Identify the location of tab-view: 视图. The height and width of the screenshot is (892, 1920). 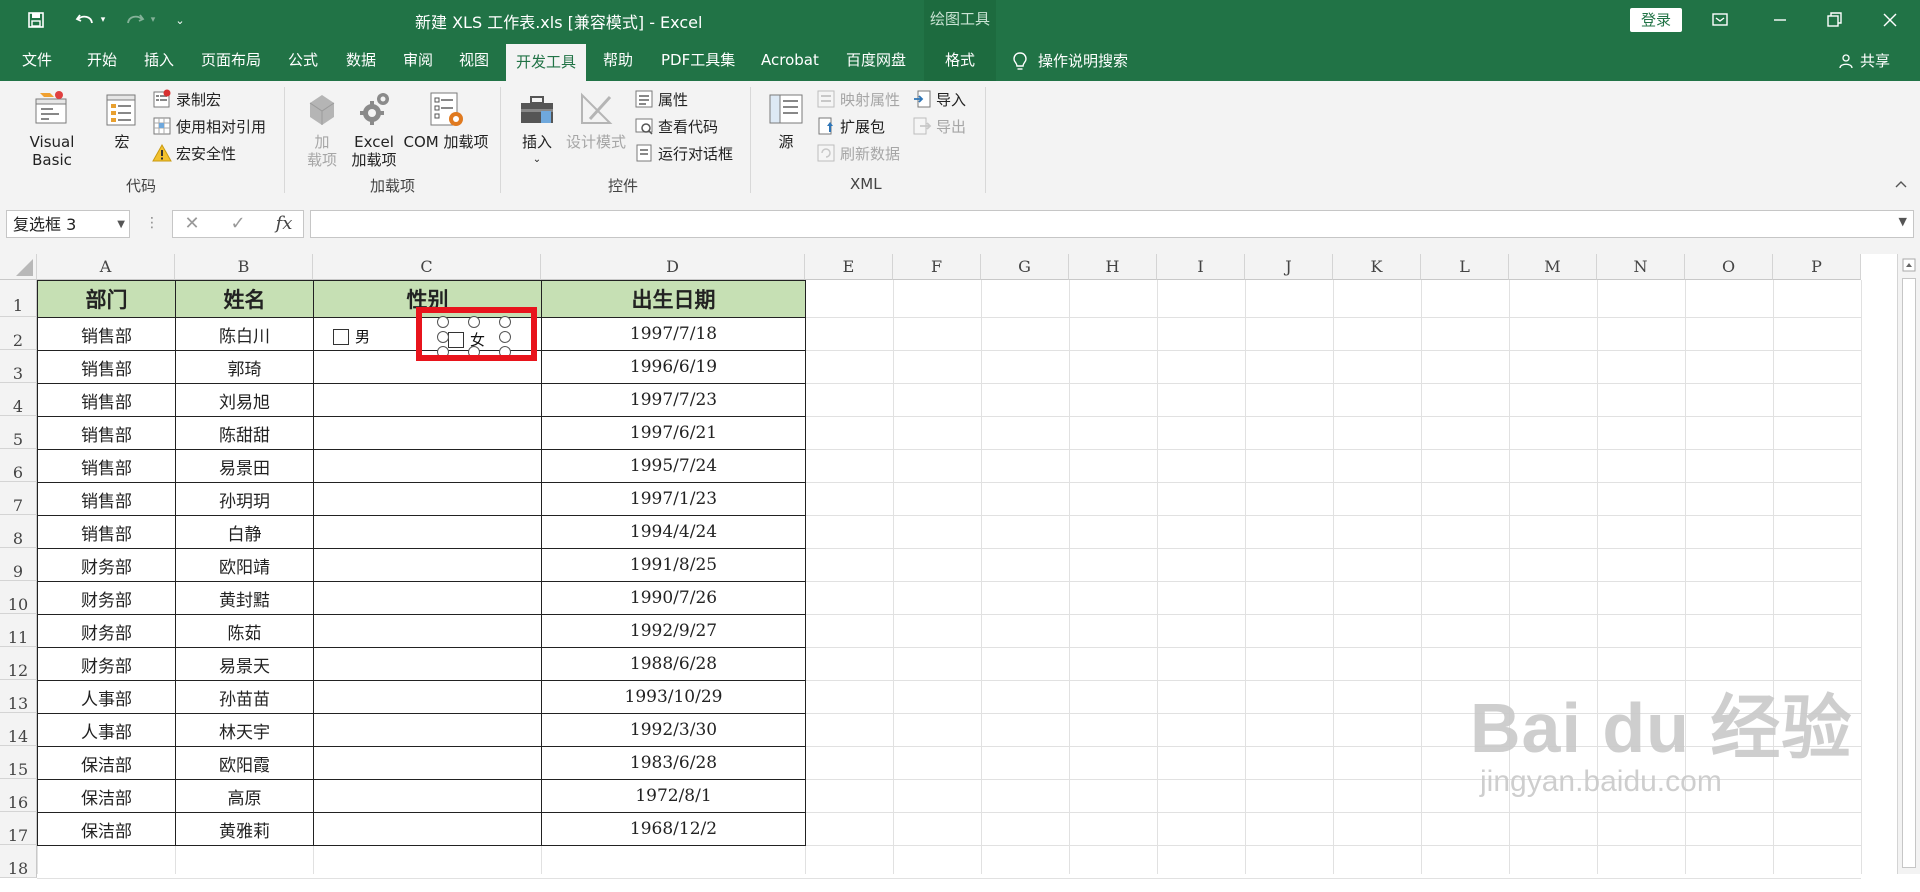
(474, 60).